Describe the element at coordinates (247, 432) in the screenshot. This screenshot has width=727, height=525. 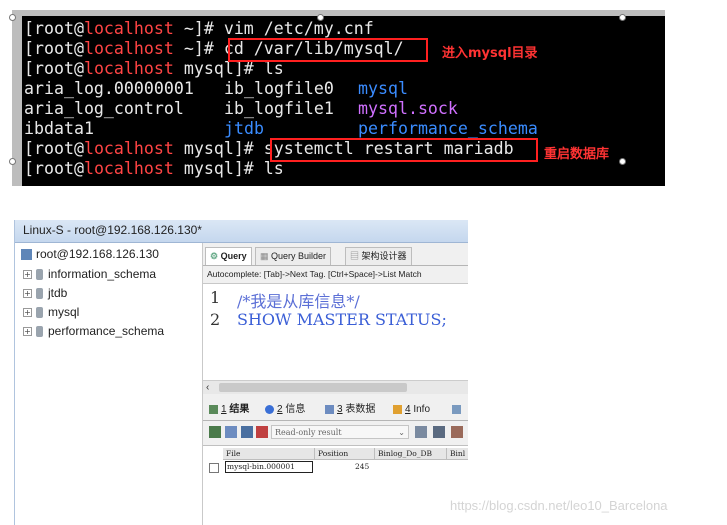
I see `grid-view-icon` at that location.